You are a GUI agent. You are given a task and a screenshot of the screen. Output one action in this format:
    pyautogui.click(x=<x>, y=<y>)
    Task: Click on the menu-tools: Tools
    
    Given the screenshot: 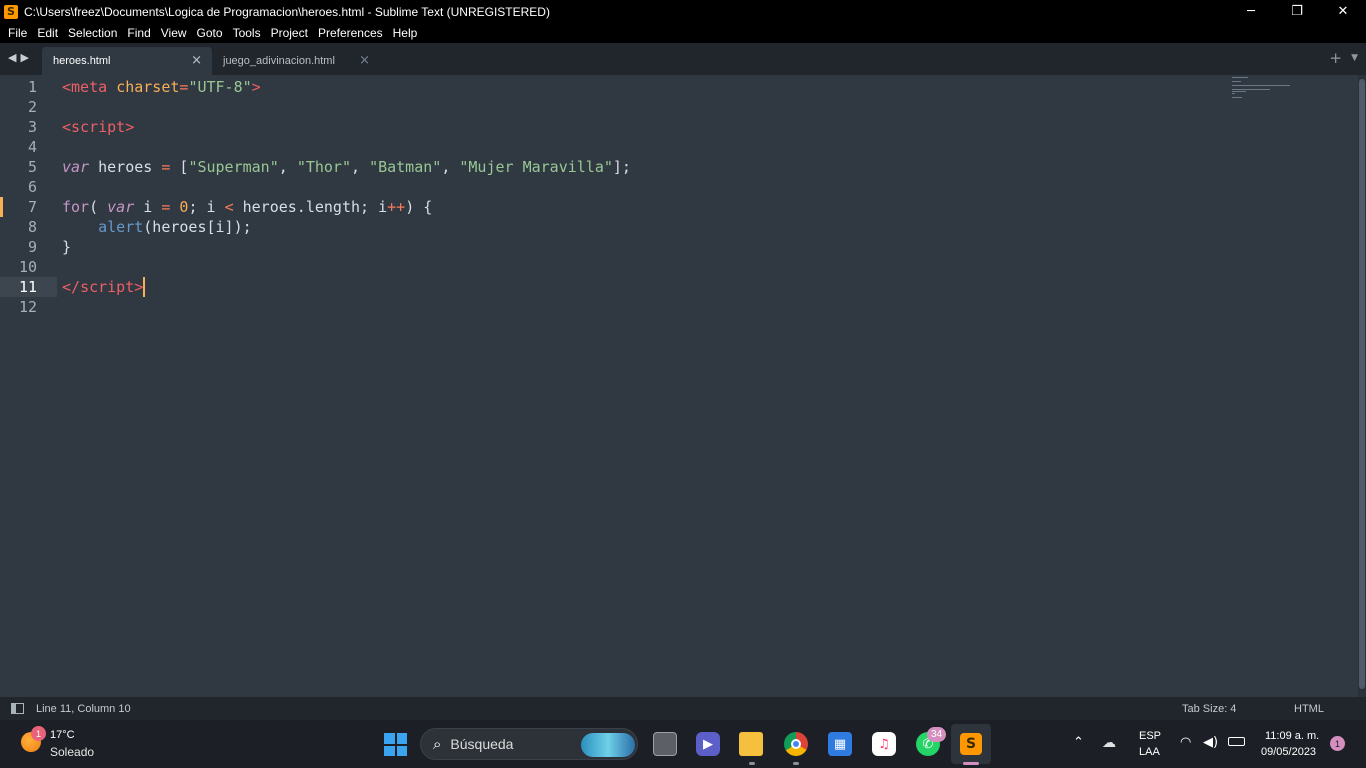 What is the action you would take?
    pyautogui.click(x=247, y=33)
    